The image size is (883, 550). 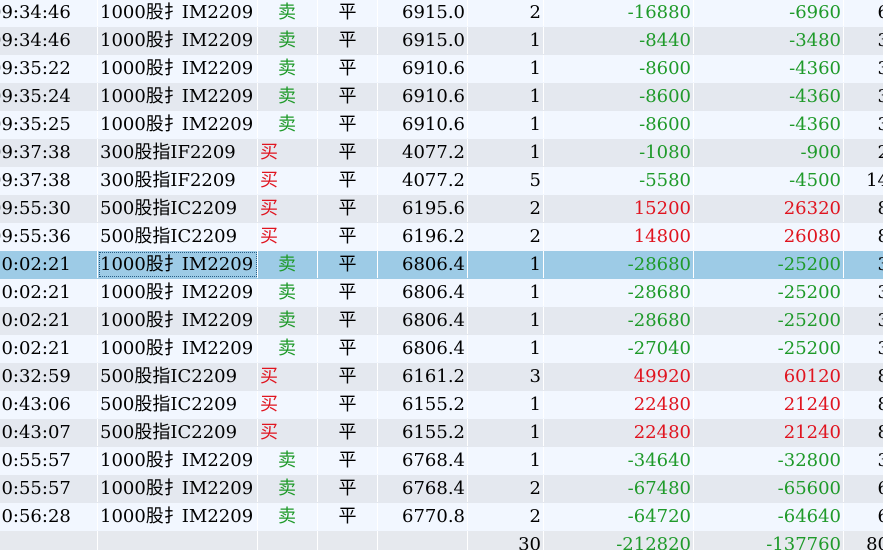 What do you see at coordinates (619, 13) in the screenshot?
I see `close-pnl-cell: -16880` at bounding box center [619, 13].